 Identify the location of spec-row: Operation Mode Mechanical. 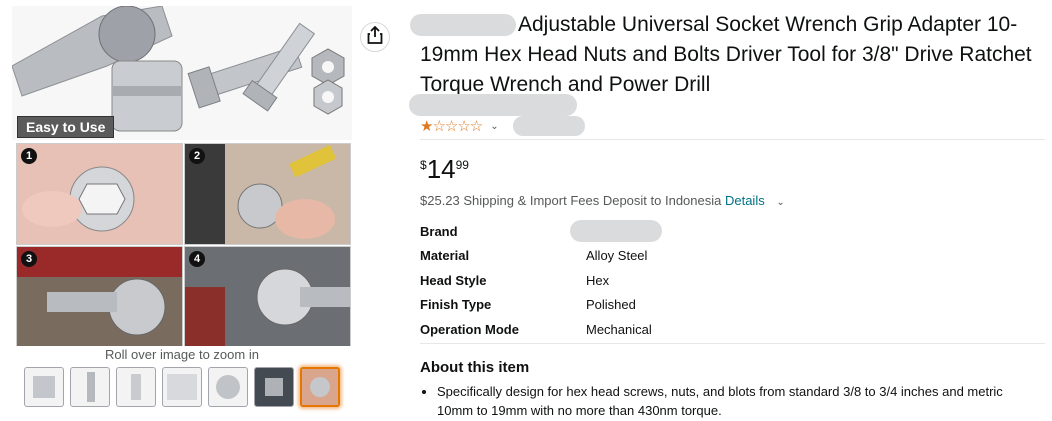
(541, 329).